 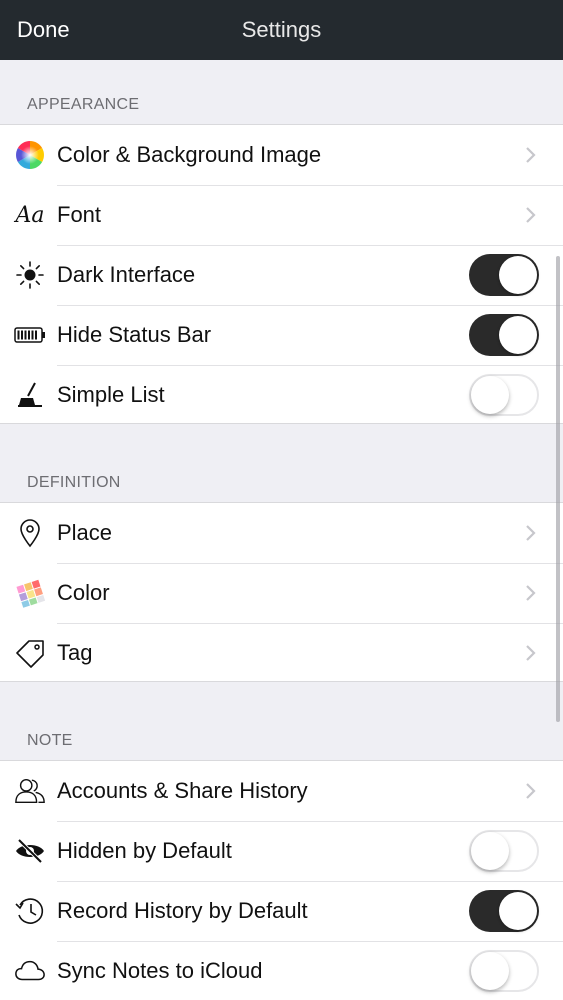 What do you see at coordinates (281, 335) in the screenshot?
I see `row-hide-status-bar: Hide Status Bar` at bounding box center [281, 335].